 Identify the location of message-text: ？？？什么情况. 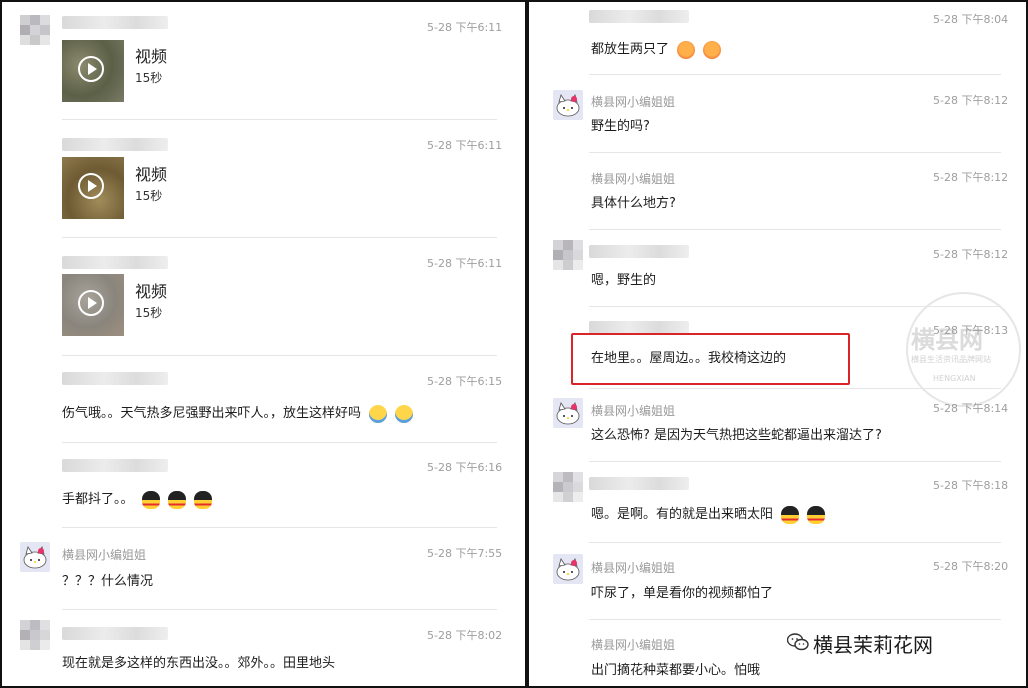
(108, 581).